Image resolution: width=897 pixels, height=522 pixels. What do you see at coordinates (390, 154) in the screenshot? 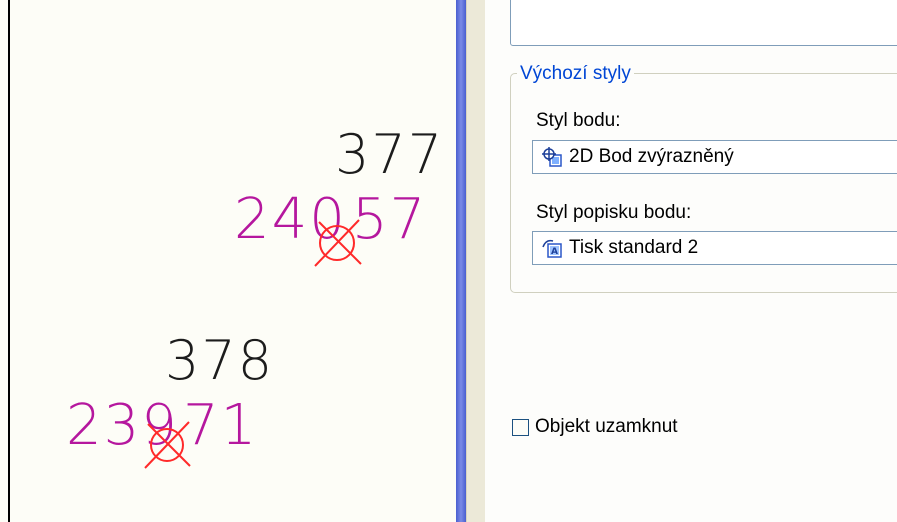
I see `point-number-label: 377` at bounding box center [390, 154].